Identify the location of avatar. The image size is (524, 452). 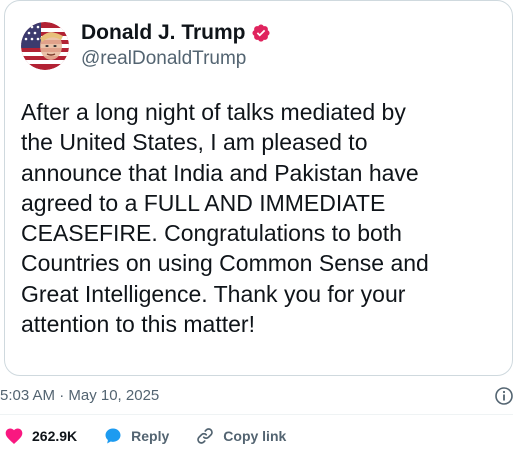
(45, 46).